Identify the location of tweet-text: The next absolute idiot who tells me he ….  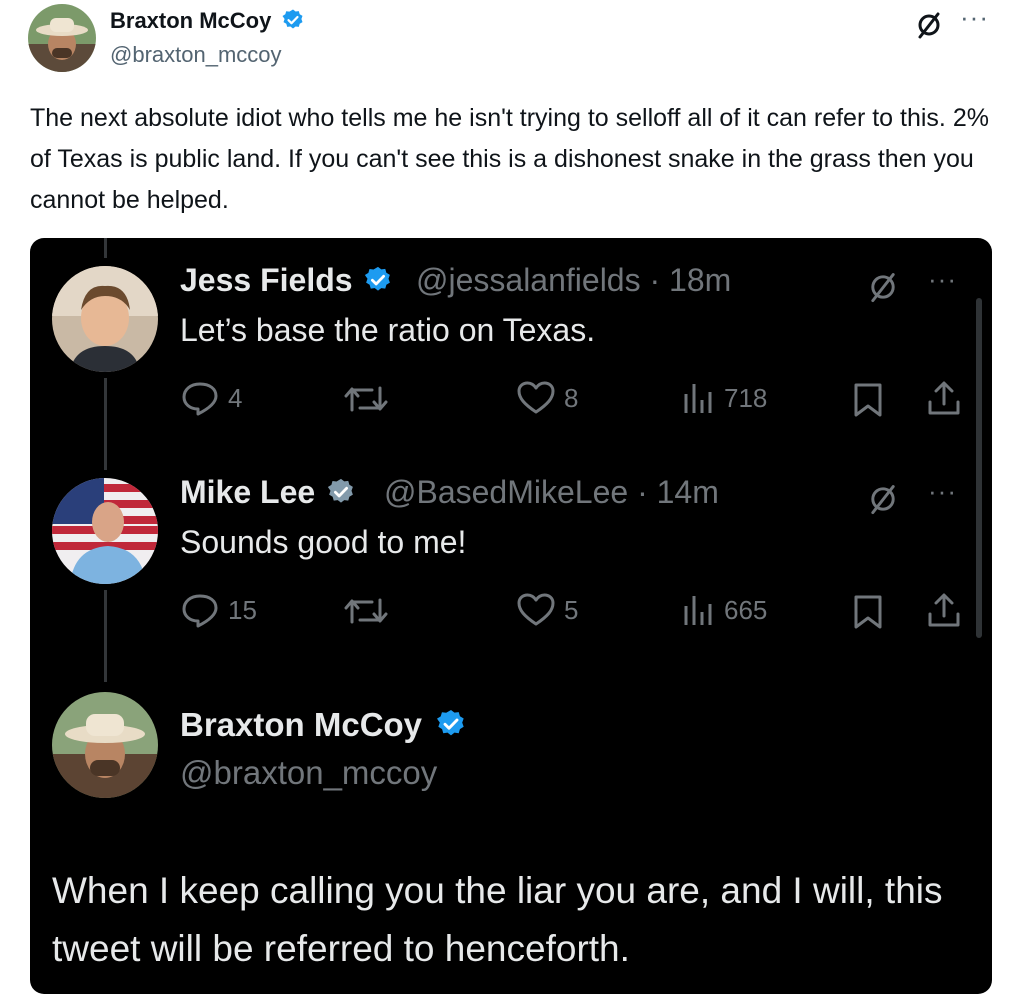
(509, 159).